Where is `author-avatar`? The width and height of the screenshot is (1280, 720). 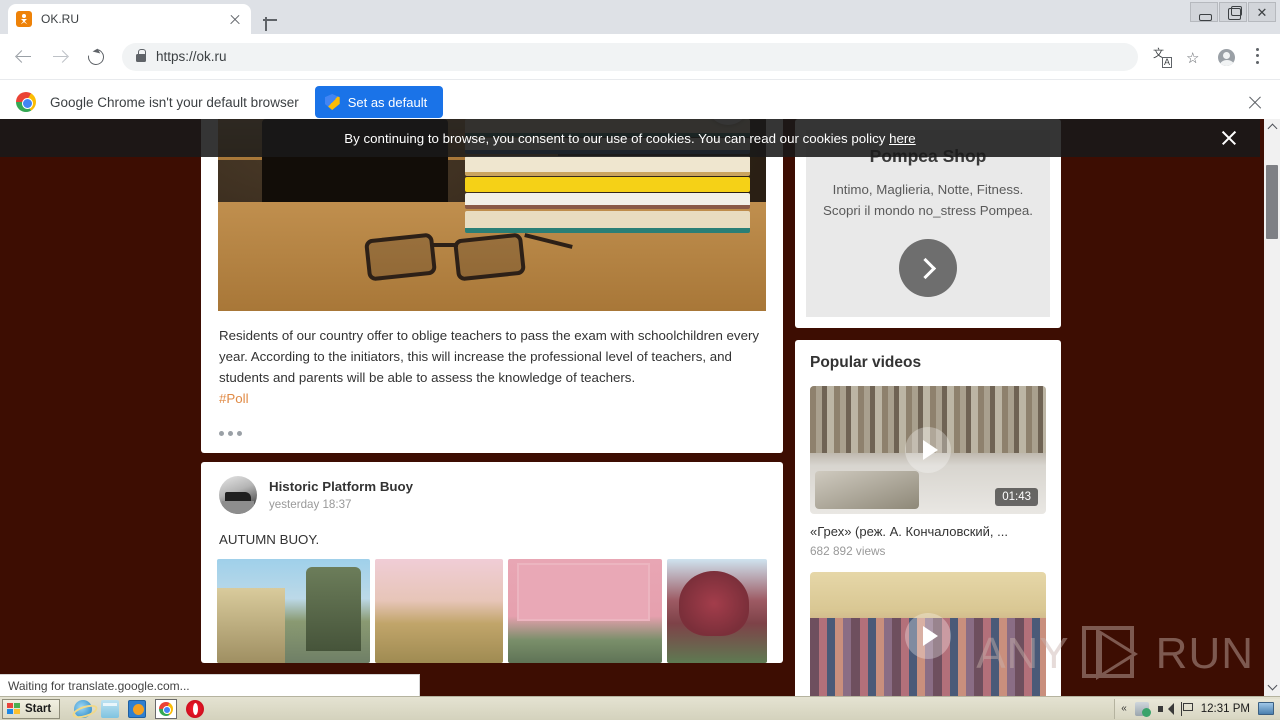 author-avatar is located at coordinates (238, 495).